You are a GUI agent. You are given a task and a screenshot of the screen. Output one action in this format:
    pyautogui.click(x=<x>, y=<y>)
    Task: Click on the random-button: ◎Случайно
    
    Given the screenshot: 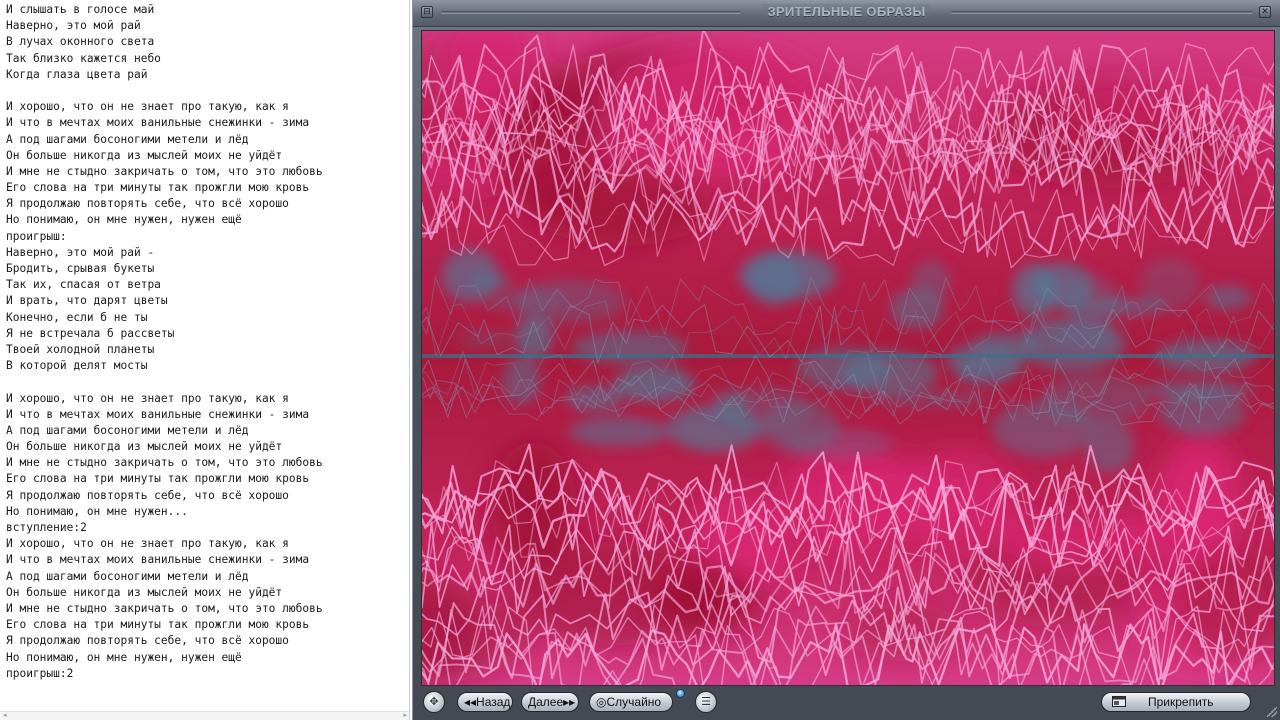 What is the action you would take?
    pyautogui.click(x=631, y=702)
    